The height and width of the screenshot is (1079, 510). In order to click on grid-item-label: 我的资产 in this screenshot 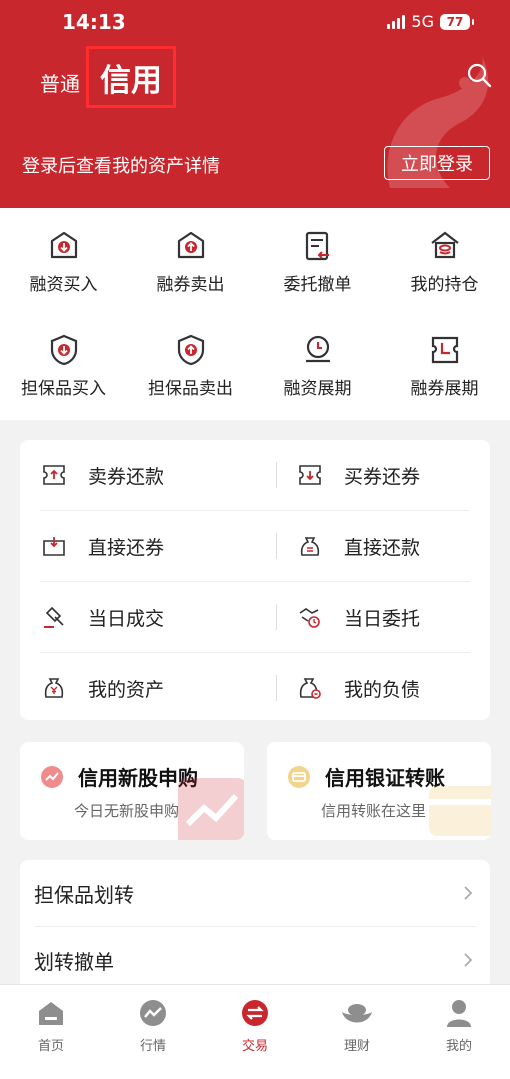, I will do `click(126, 689)`.